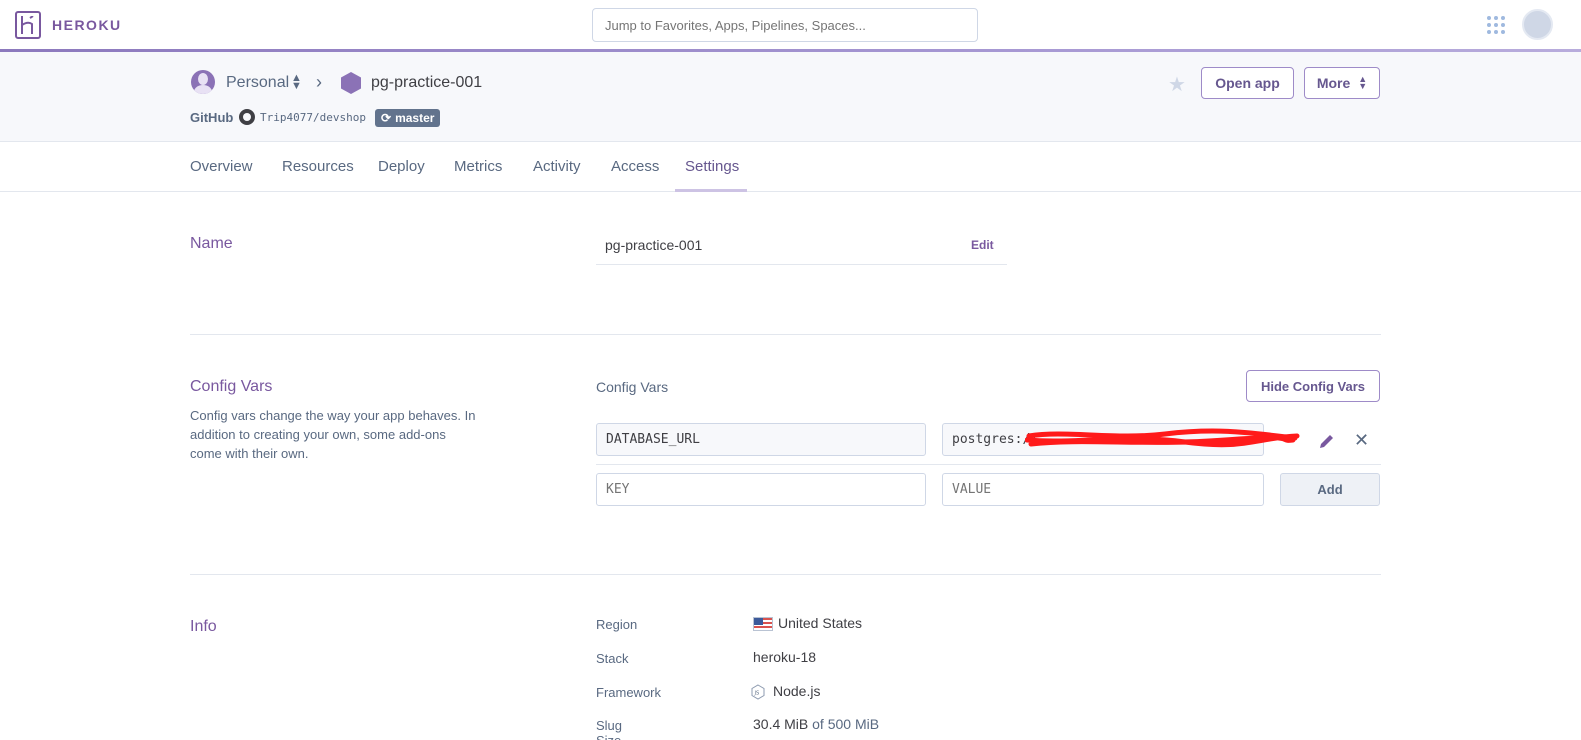 The height and width of the screenshot is (740, 1581). I want to click on tab-deploy: Deploy, so click(401, 166).